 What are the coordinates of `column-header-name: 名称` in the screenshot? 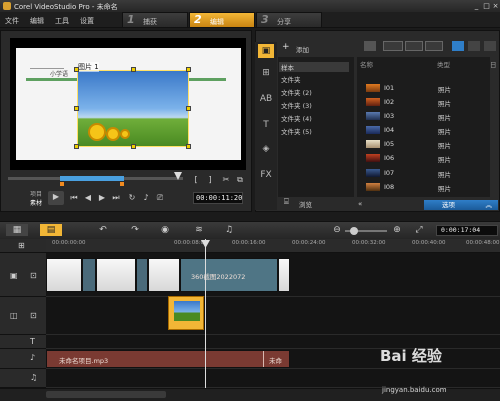 It's located at (366, 64).